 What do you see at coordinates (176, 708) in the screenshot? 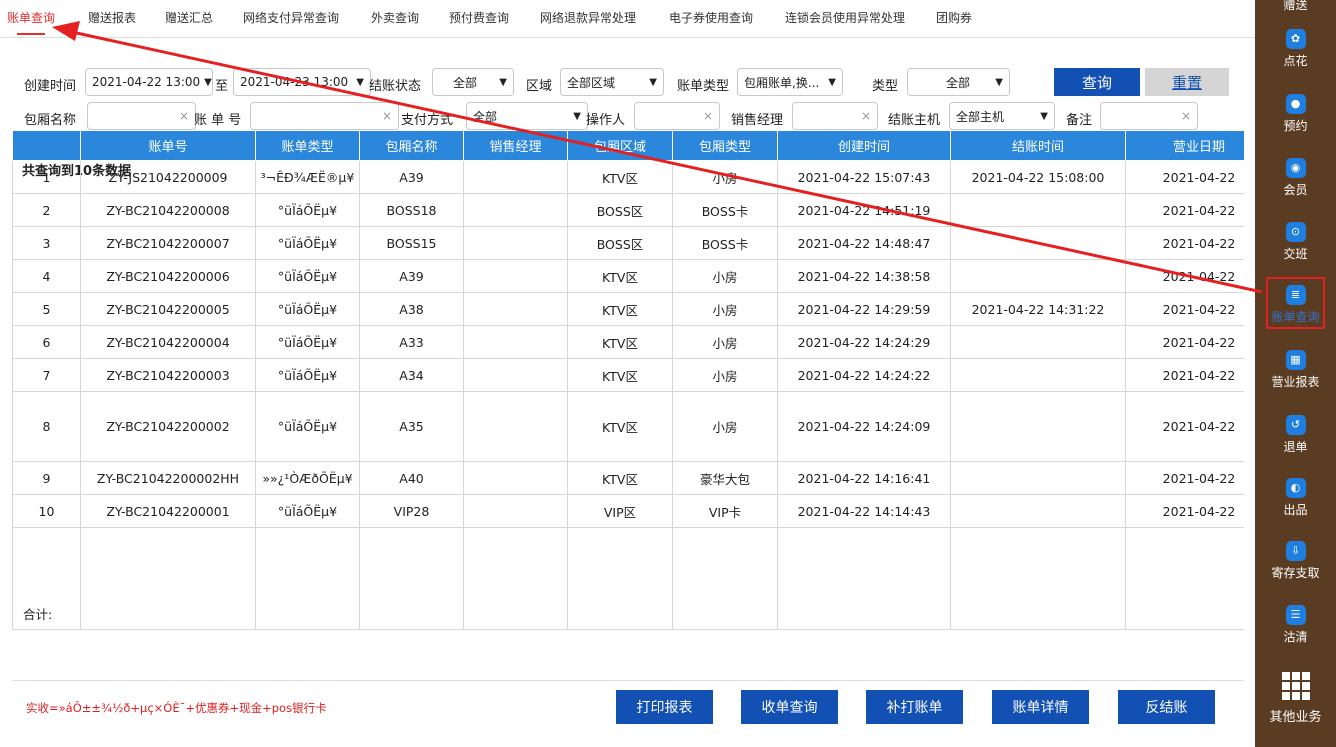
I see `received-formula: 实收=»áÔ±±¾½ð+µç×ÓÈ¯+优惠券+现金+pos银行卡` at bounding box center [176, 708].